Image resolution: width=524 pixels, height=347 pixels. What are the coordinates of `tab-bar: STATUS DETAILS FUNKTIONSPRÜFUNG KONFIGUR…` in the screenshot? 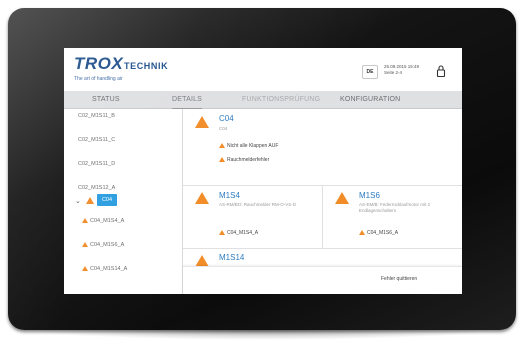 It's located at (263, 100).